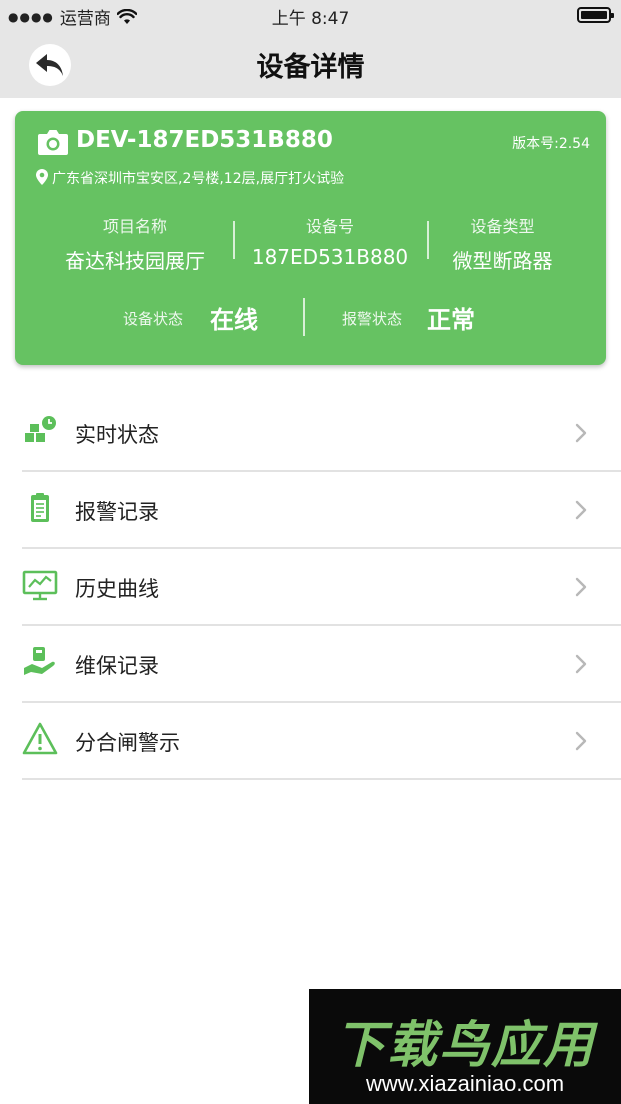 The height and width of the screenshot is (1104, 621). Describe the element at coordinates (40, 507) in the screenshot. I see `alarm-record-icon` at that location.